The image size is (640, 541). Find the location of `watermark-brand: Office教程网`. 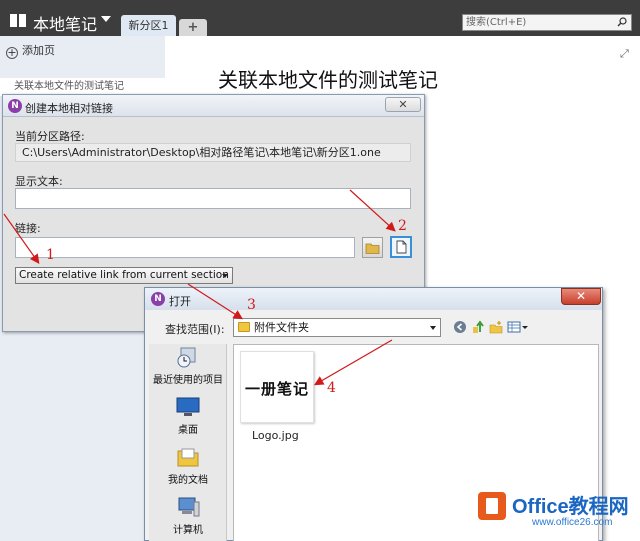

watermark-brand: Office教程网 is located at coordinates (570, 507).